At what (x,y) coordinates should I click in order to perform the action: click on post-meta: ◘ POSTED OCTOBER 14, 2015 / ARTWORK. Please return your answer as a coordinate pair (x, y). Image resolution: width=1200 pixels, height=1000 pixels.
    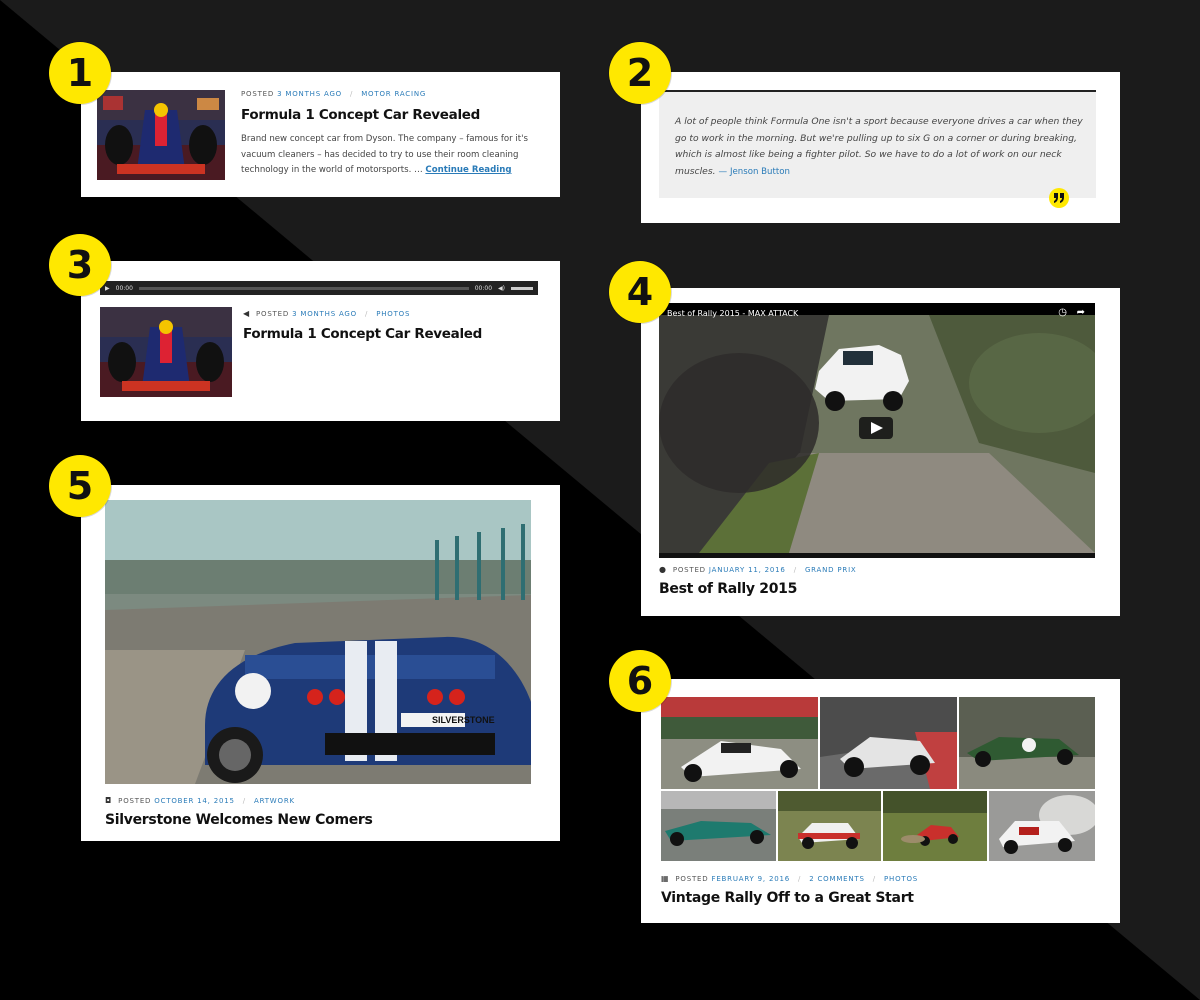
    Looking at the image, I should click on (200, 800).